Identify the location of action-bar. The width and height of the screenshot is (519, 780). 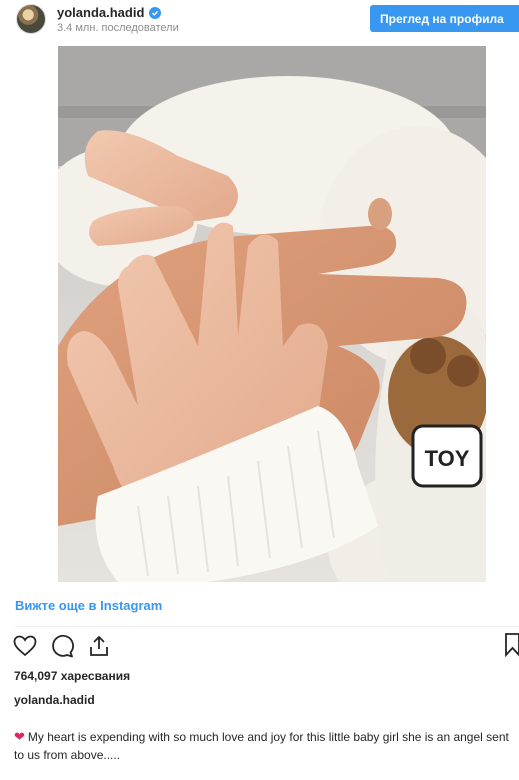
(61, 645).